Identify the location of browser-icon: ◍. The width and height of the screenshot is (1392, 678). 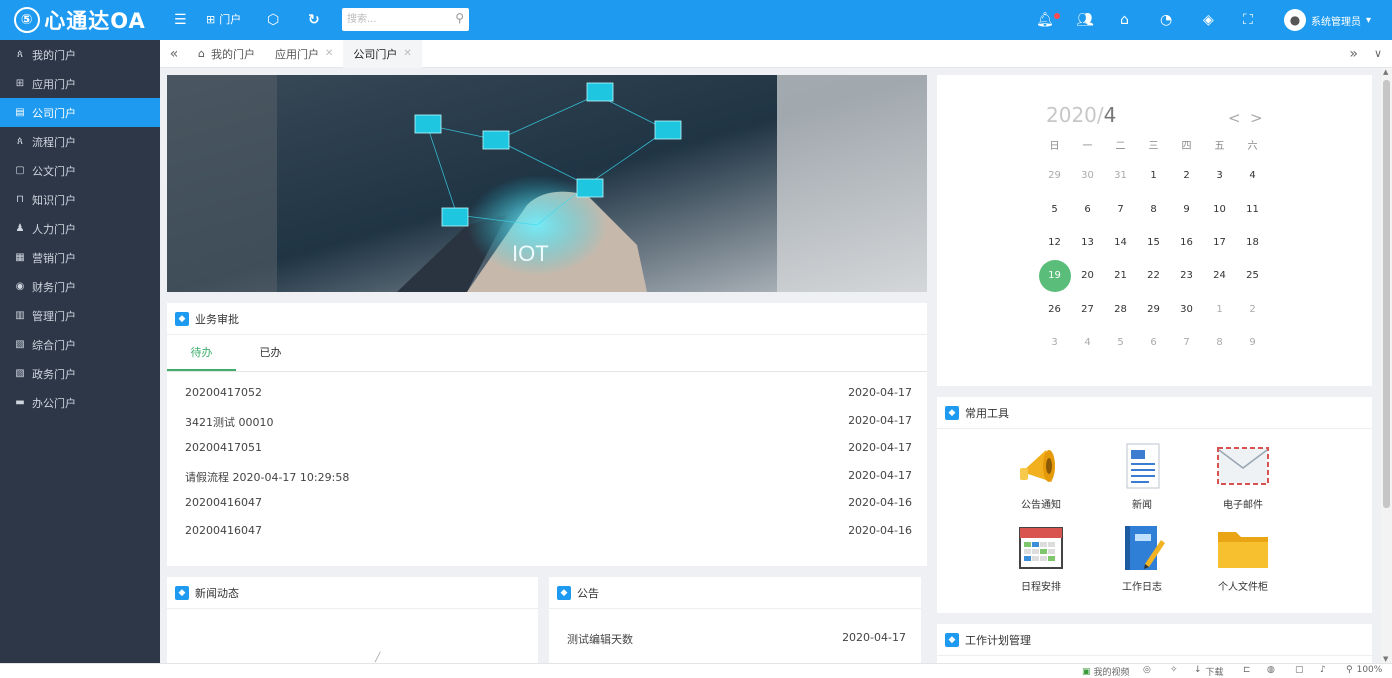
(1271, 670).